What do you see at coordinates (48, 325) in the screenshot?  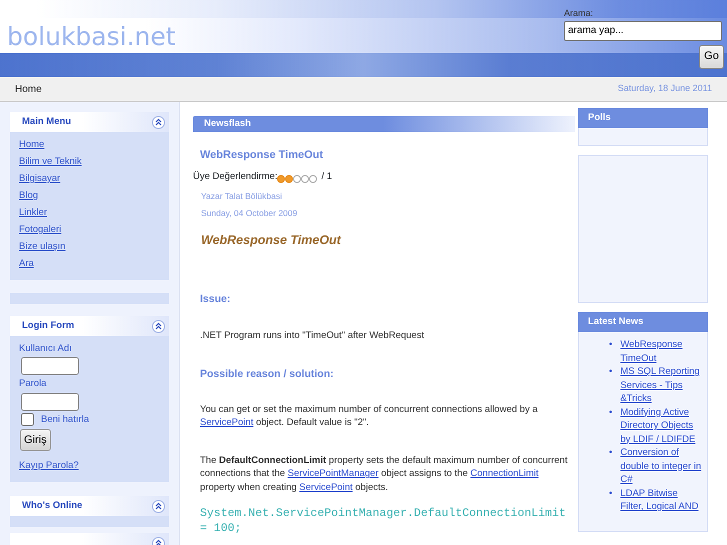 I see `module-title: Login Form` at bounding box center [48, 325].